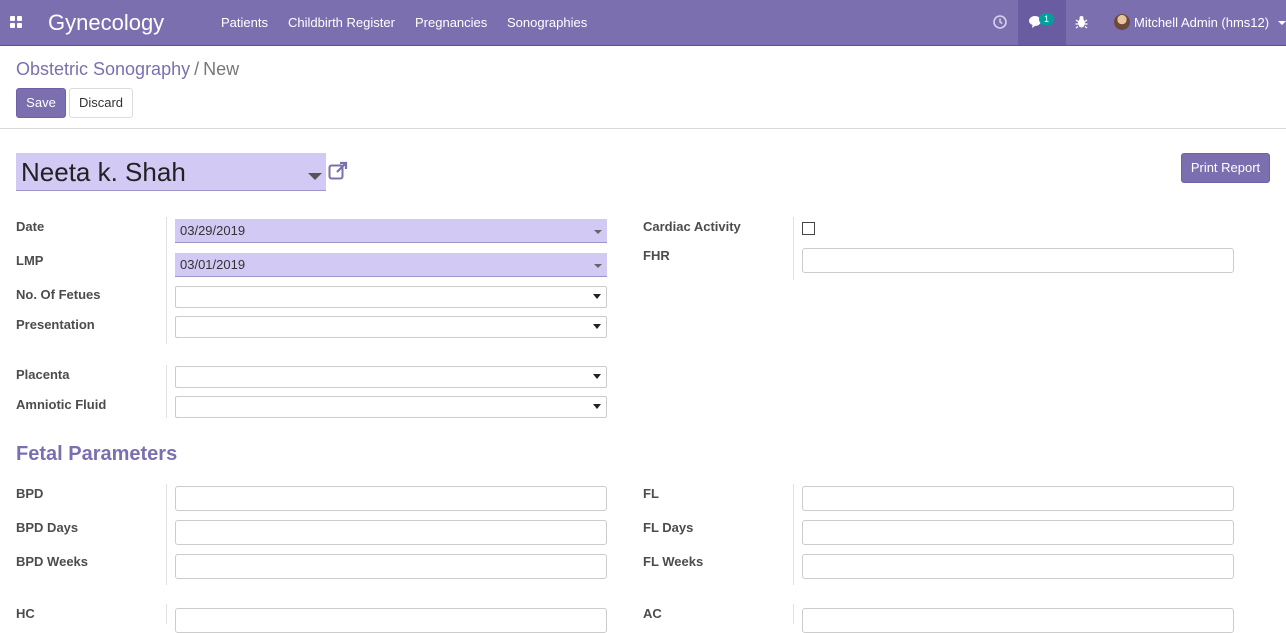  Describe the element at coordinates (106, 22) in the screenshot. I see `app-brand: Gynecology` at that location.